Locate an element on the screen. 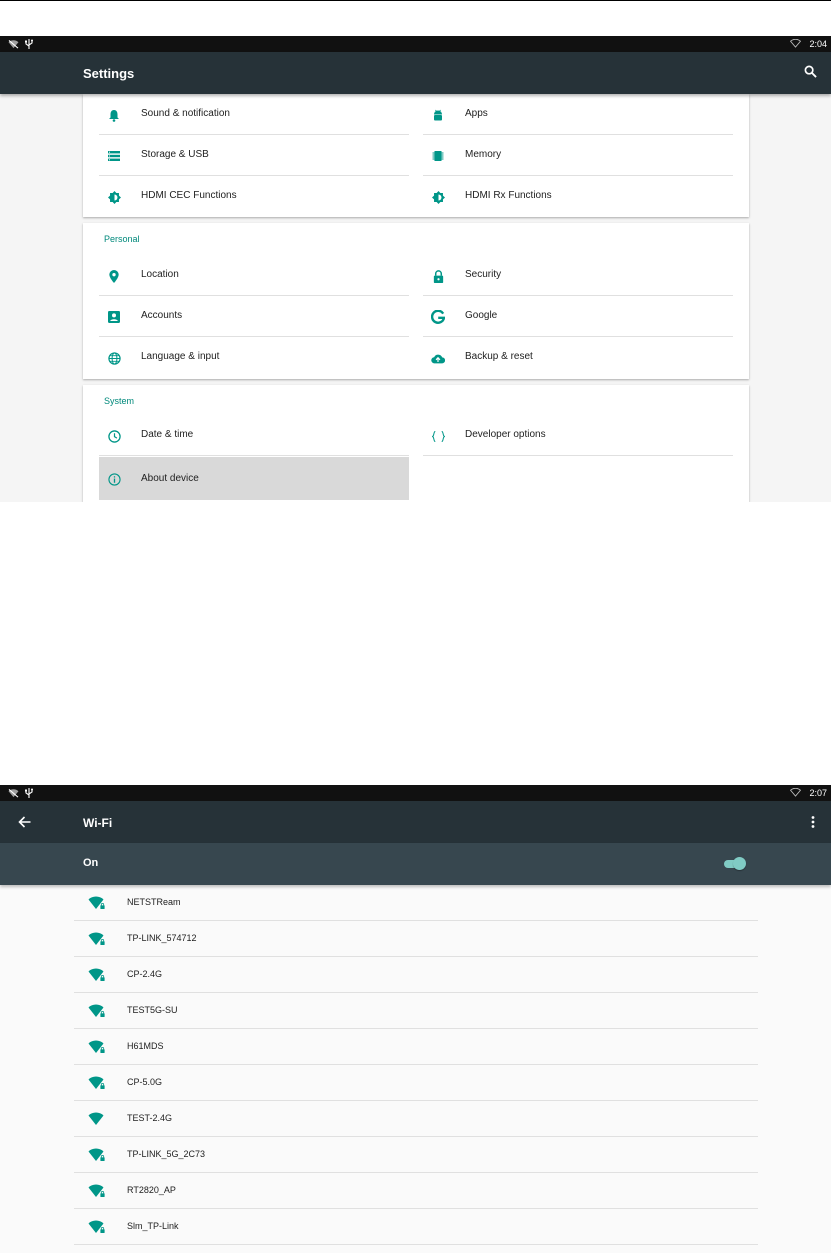  memory-chip-icon is located at coordinates (438, 156).